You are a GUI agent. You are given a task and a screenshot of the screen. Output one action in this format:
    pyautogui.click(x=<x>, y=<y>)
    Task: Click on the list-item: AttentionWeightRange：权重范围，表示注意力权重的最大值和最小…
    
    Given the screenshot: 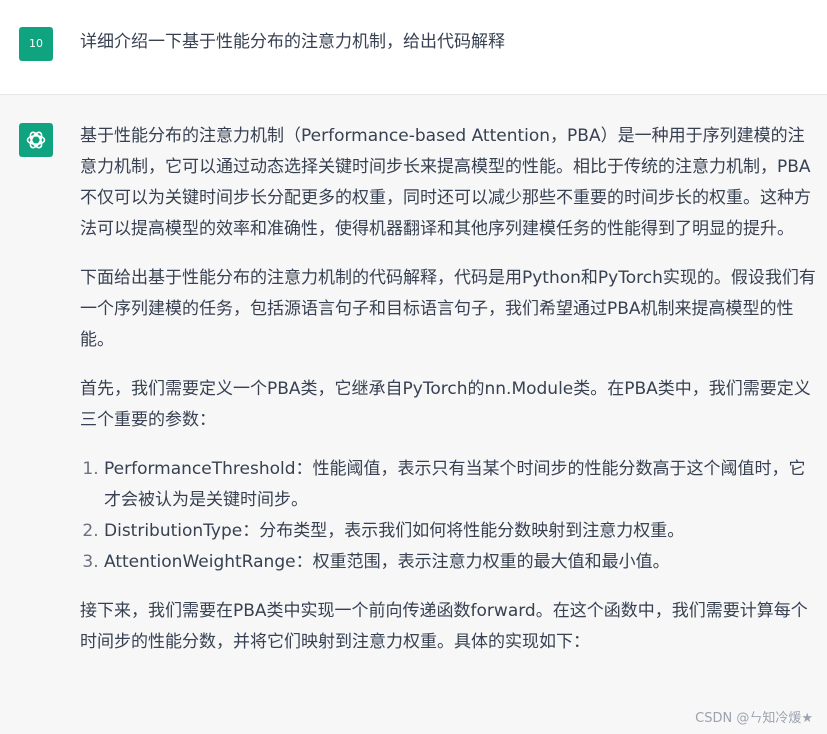 What is the action you would take?
    pyautogui.click(x=462, y=562)
    